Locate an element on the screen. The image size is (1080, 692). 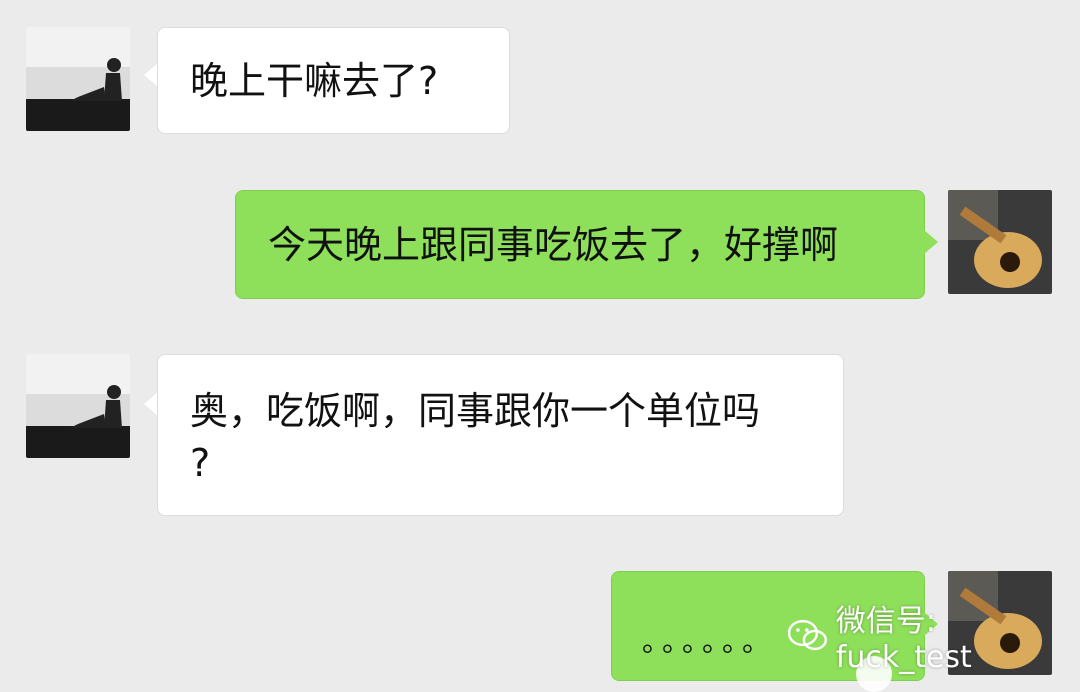
message-text: 今天晚上跟同事吃饭去了，好撑啊 is located at coordinates (553, 245).